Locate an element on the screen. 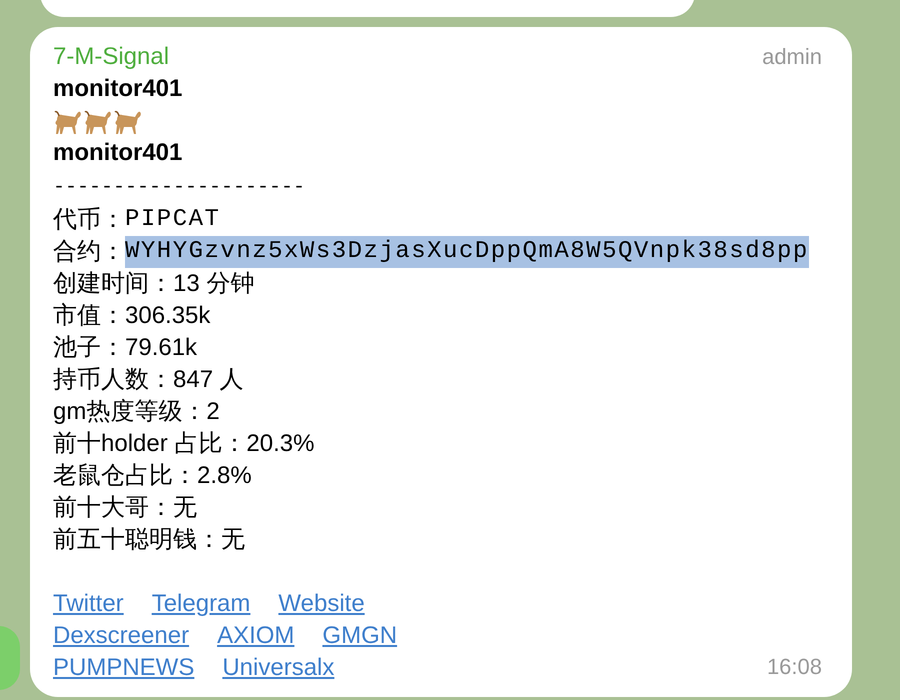  link: GMGN is located at coordinates (360, 636).